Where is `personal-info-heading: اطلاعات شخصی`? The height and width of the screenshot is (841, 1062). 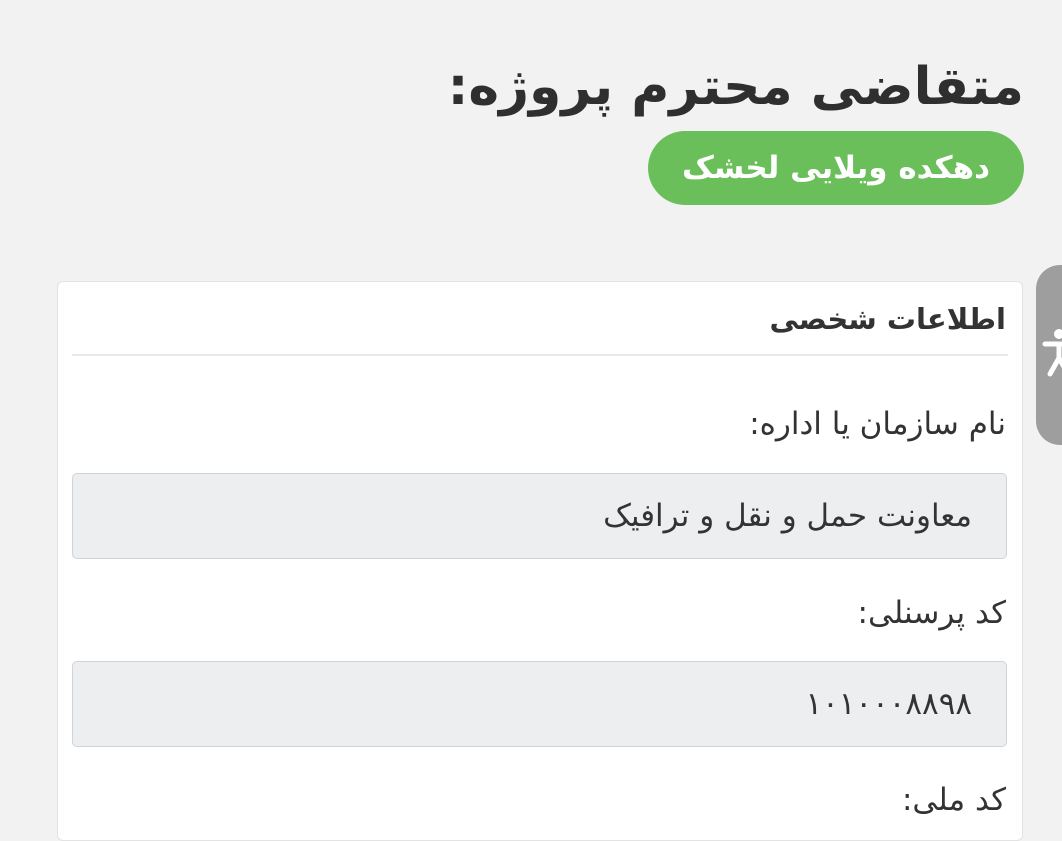 personal-info-heading: اطلاعات شخصی is located at coordinates (887, 319).